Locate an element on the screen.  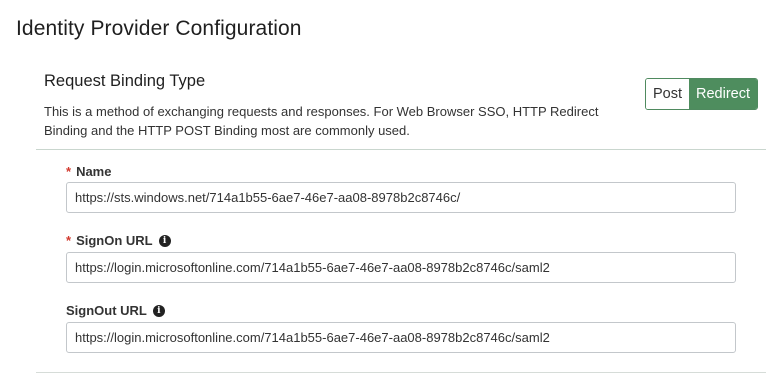
name-input is located at coordinates (401, 197).